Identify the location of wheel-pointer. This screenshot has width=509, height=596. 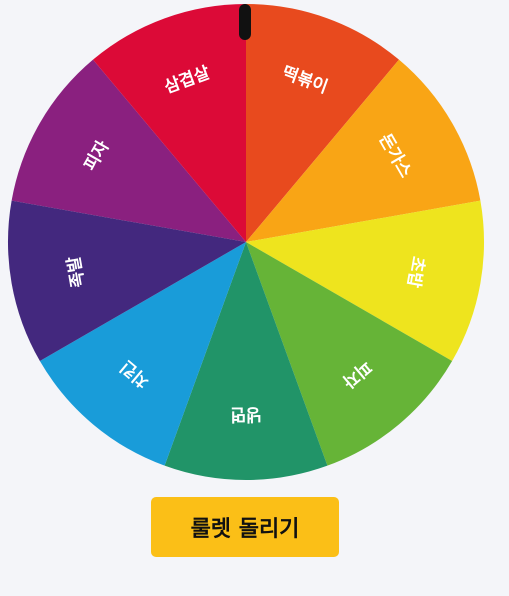
(245, 22).